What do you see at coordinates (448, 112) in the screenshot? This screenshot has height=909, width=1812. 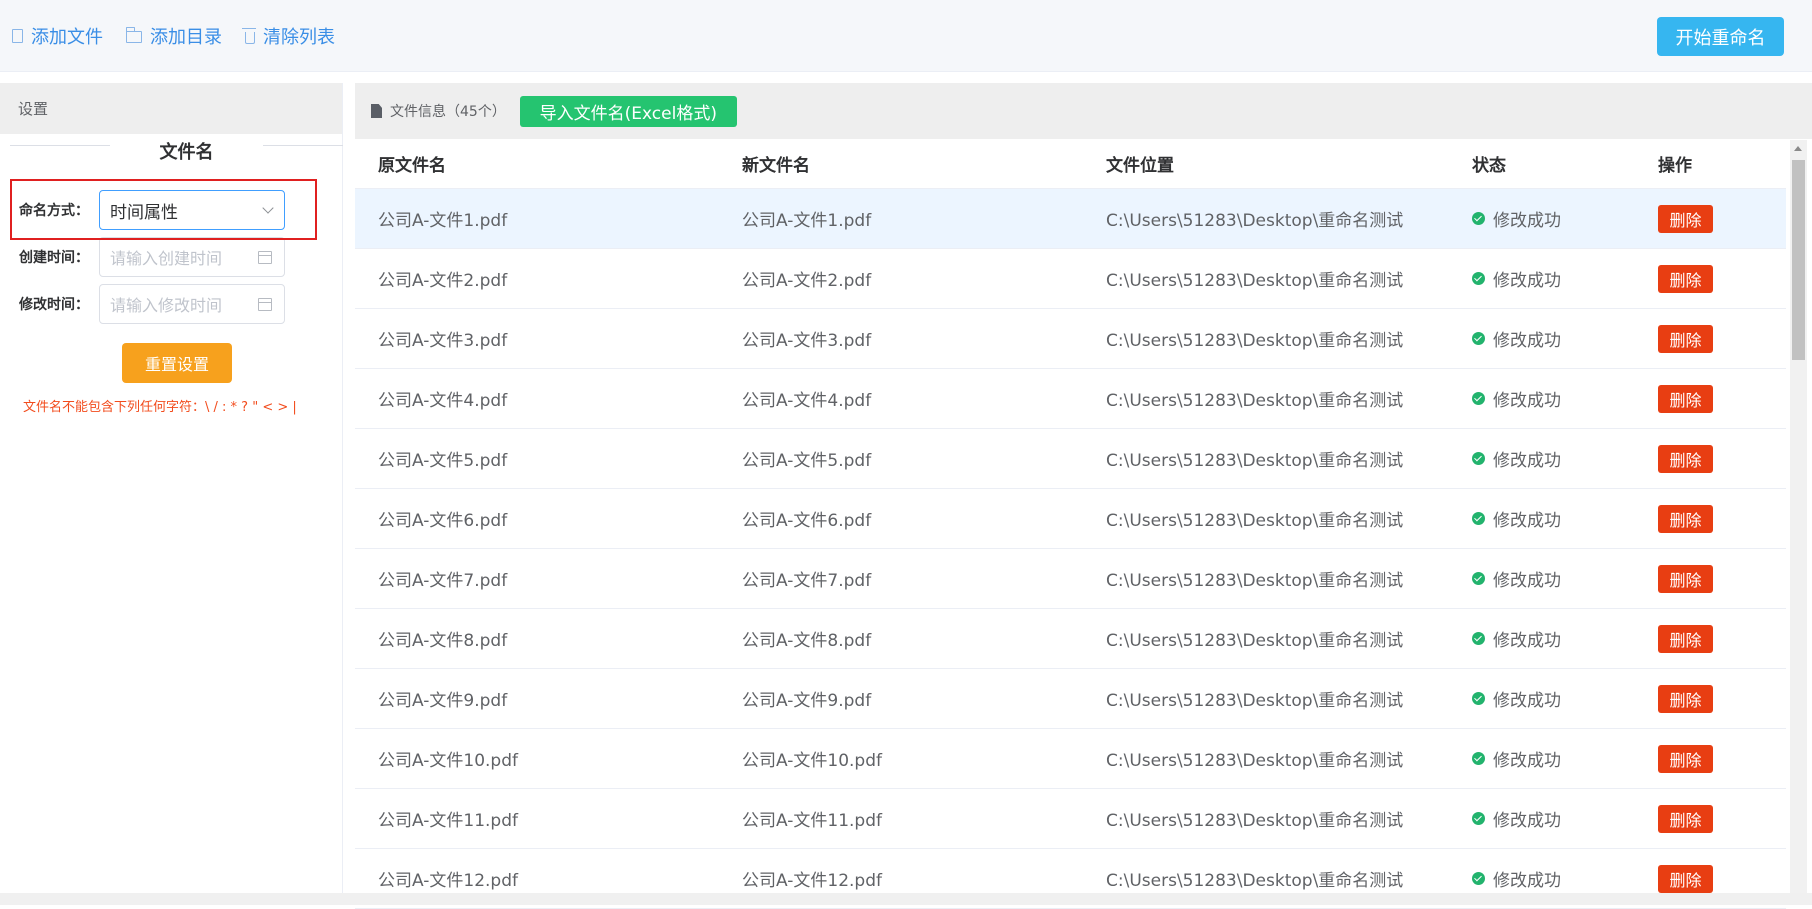 I see `file-info-label: 文件信息（45个）` at bounding box center [448, 112].